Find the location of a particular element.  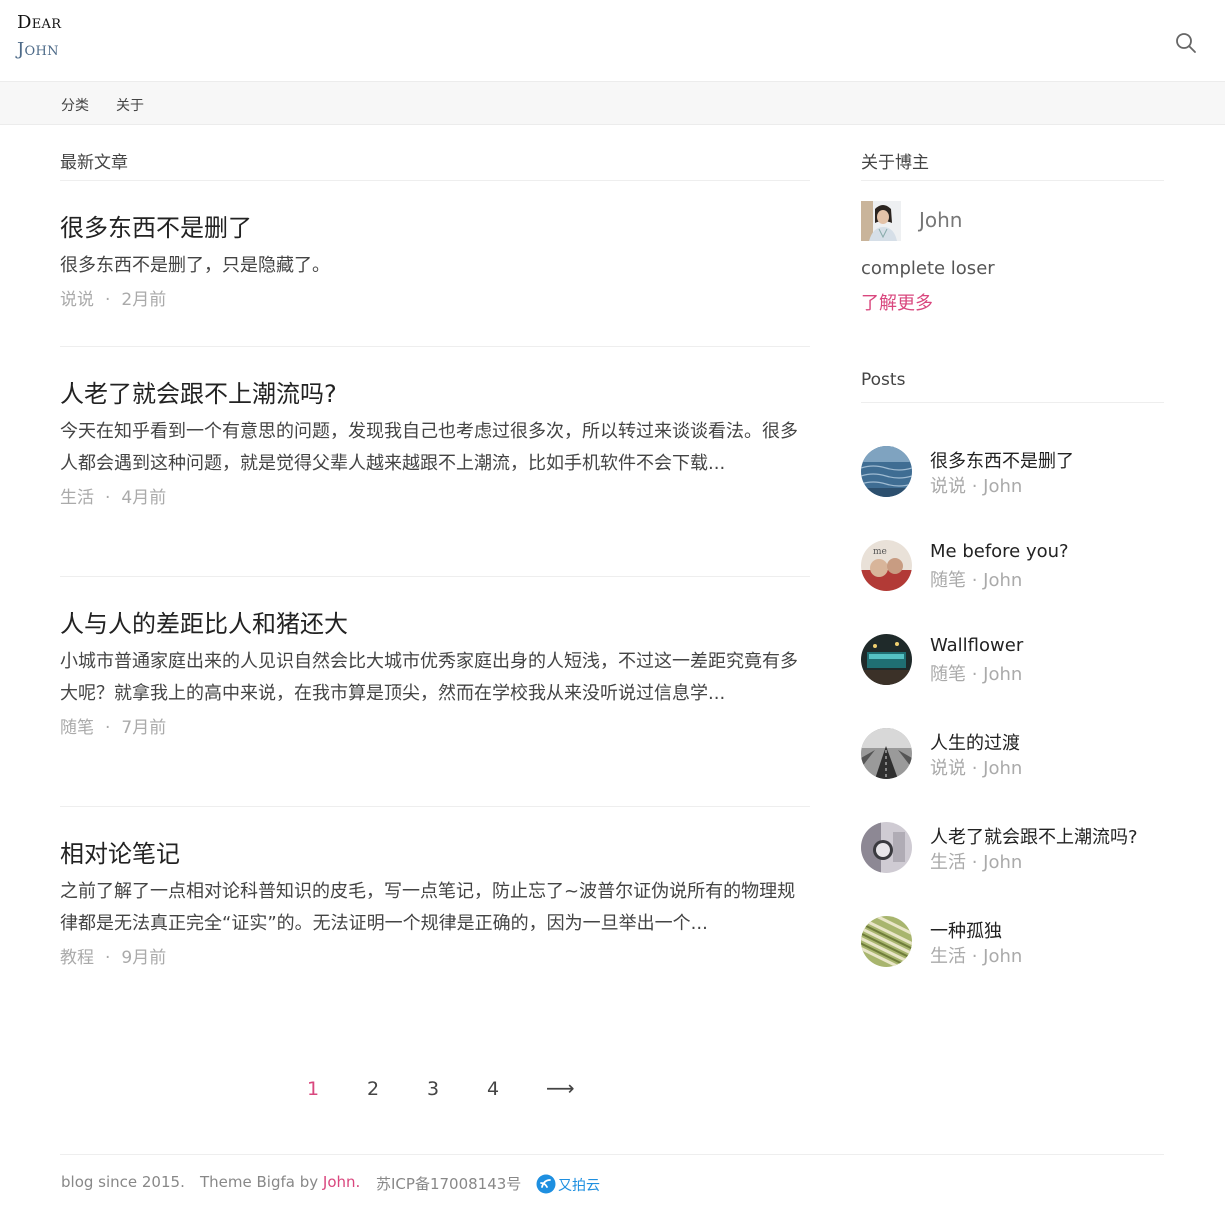

cdn-label: 又拍云 is located at coordinates (579, 1186).